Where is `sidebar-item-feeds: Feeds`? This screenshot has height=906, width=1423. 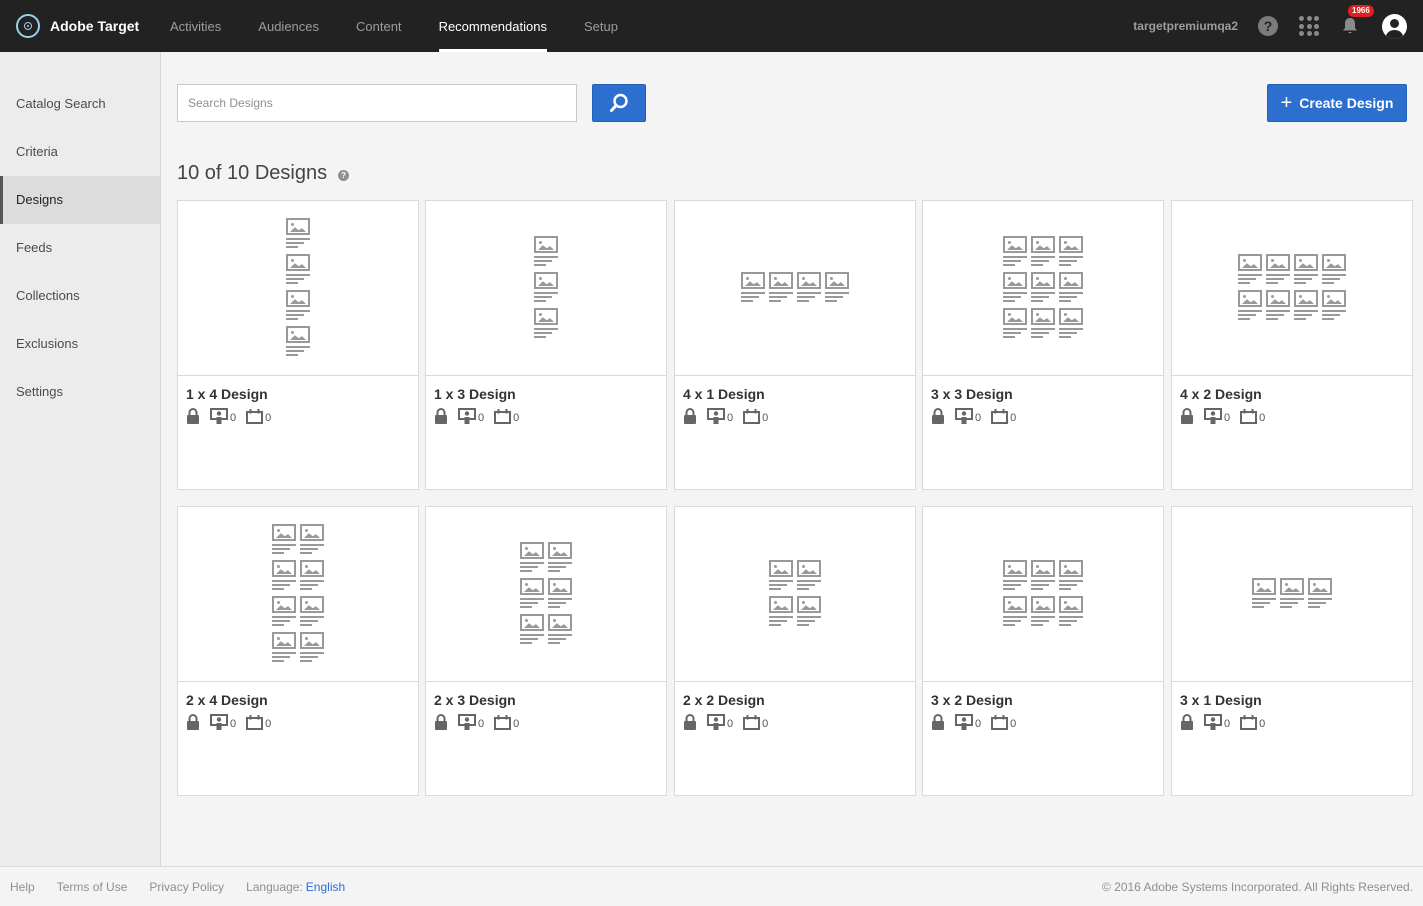
sidebar-item-feeds: Feeds is located at coordinates (80, 248).